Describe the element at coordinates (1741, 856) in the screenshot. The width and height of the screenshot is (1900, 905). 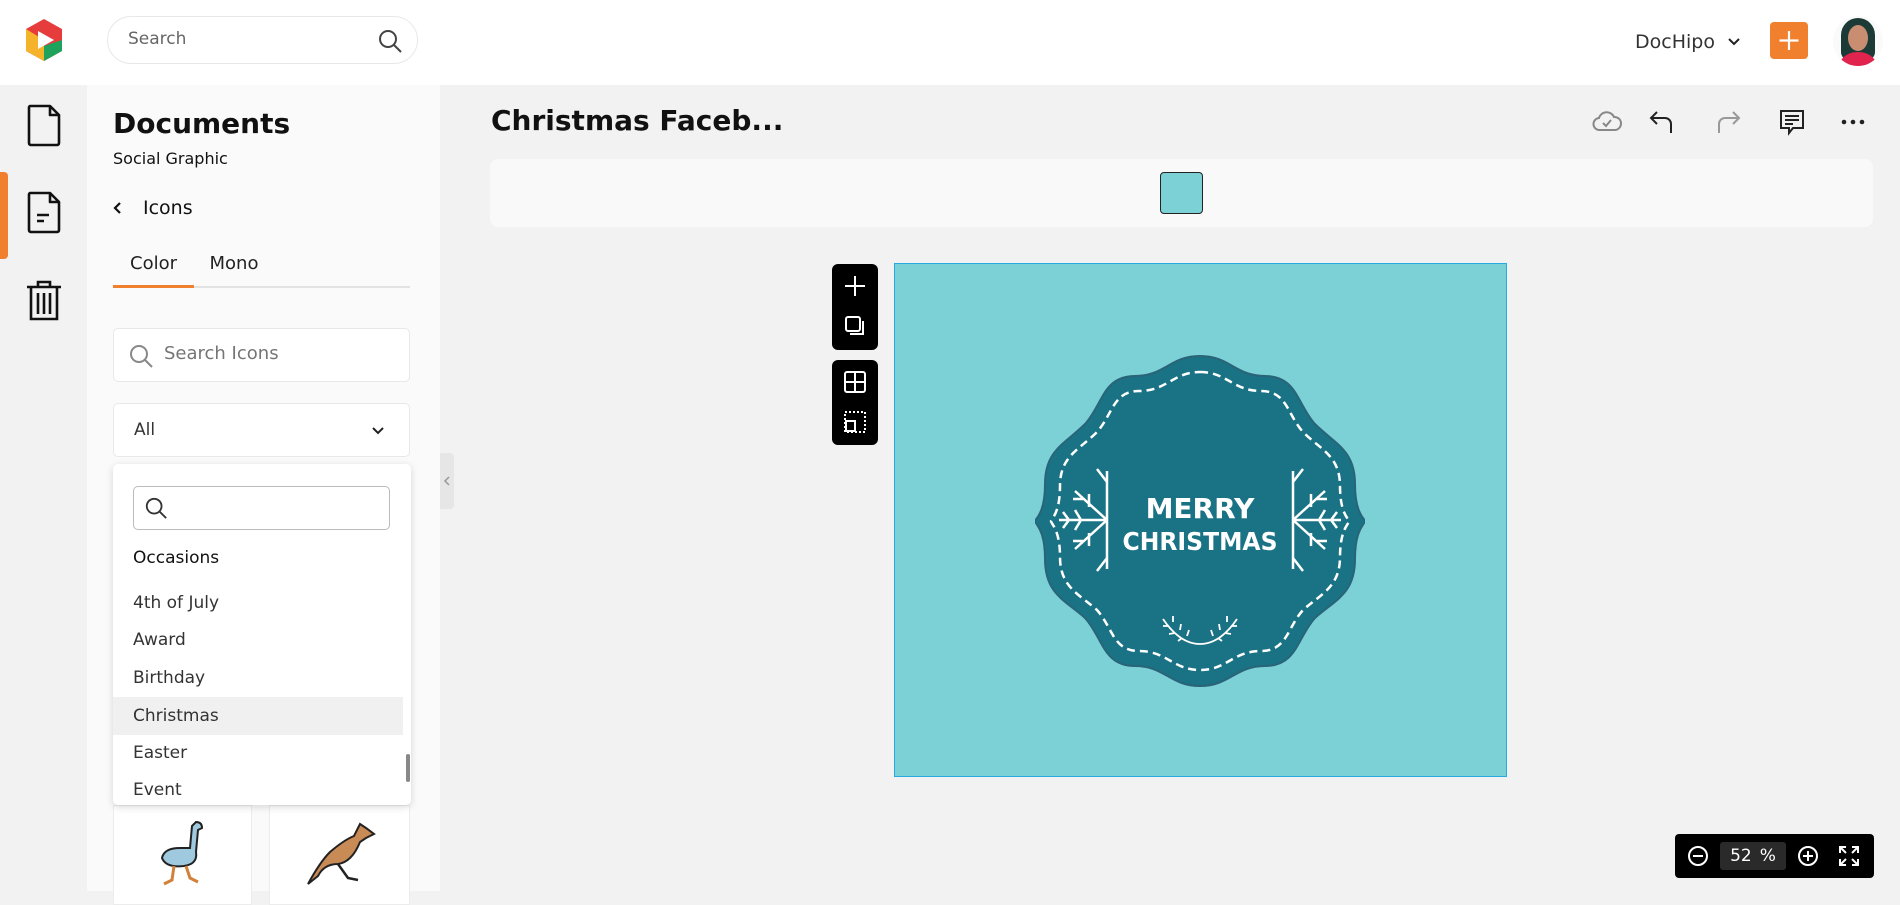
I see `zoom-value: 52` at that location.